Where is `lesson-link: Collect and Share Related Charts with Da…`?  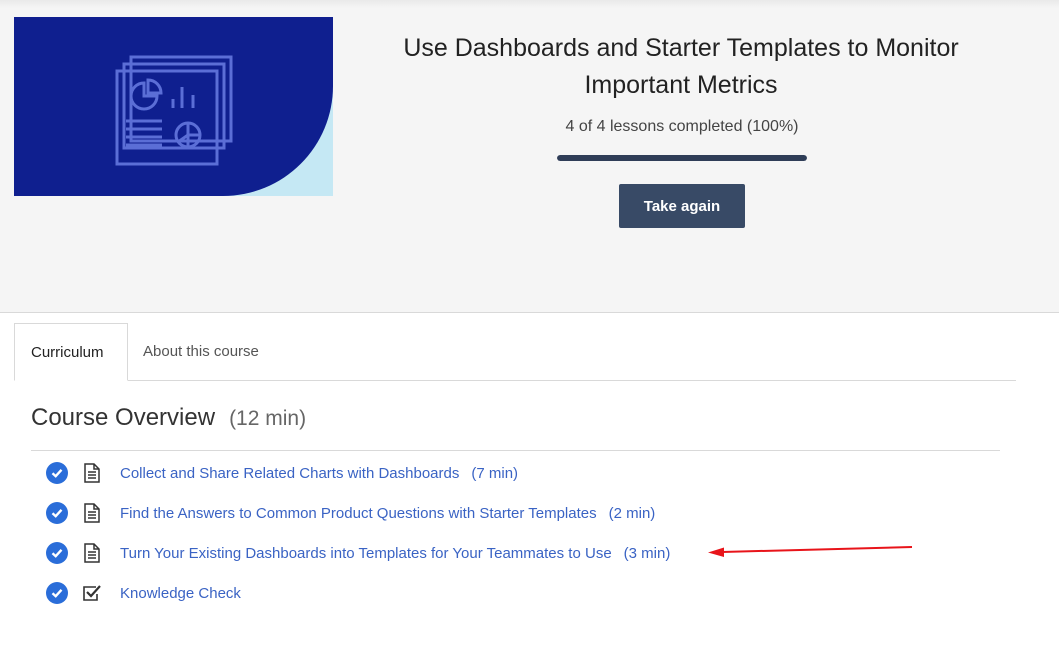
lesson-link: Collect and Share Related Charts with Da… is located at coordinates (289, 473).